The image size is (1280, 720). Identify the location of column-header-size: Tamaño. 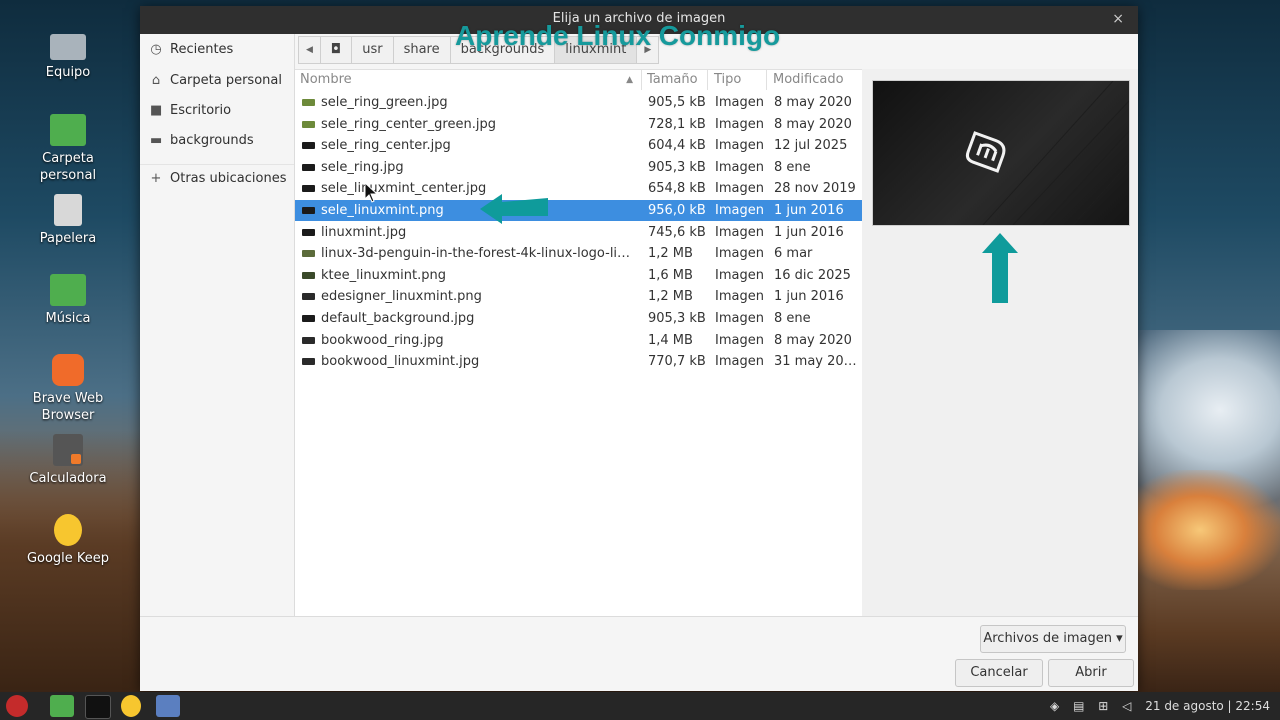
(675, 80).